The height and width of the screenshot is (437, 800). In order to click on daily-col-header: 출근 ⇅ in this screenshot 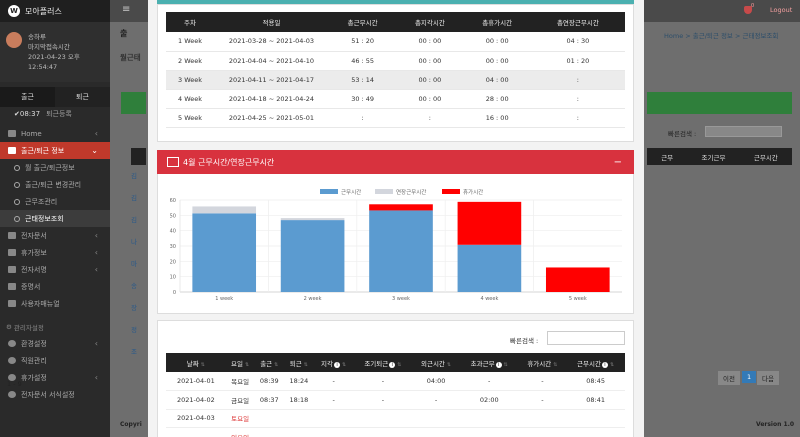, I will do `click(269, 362)`.